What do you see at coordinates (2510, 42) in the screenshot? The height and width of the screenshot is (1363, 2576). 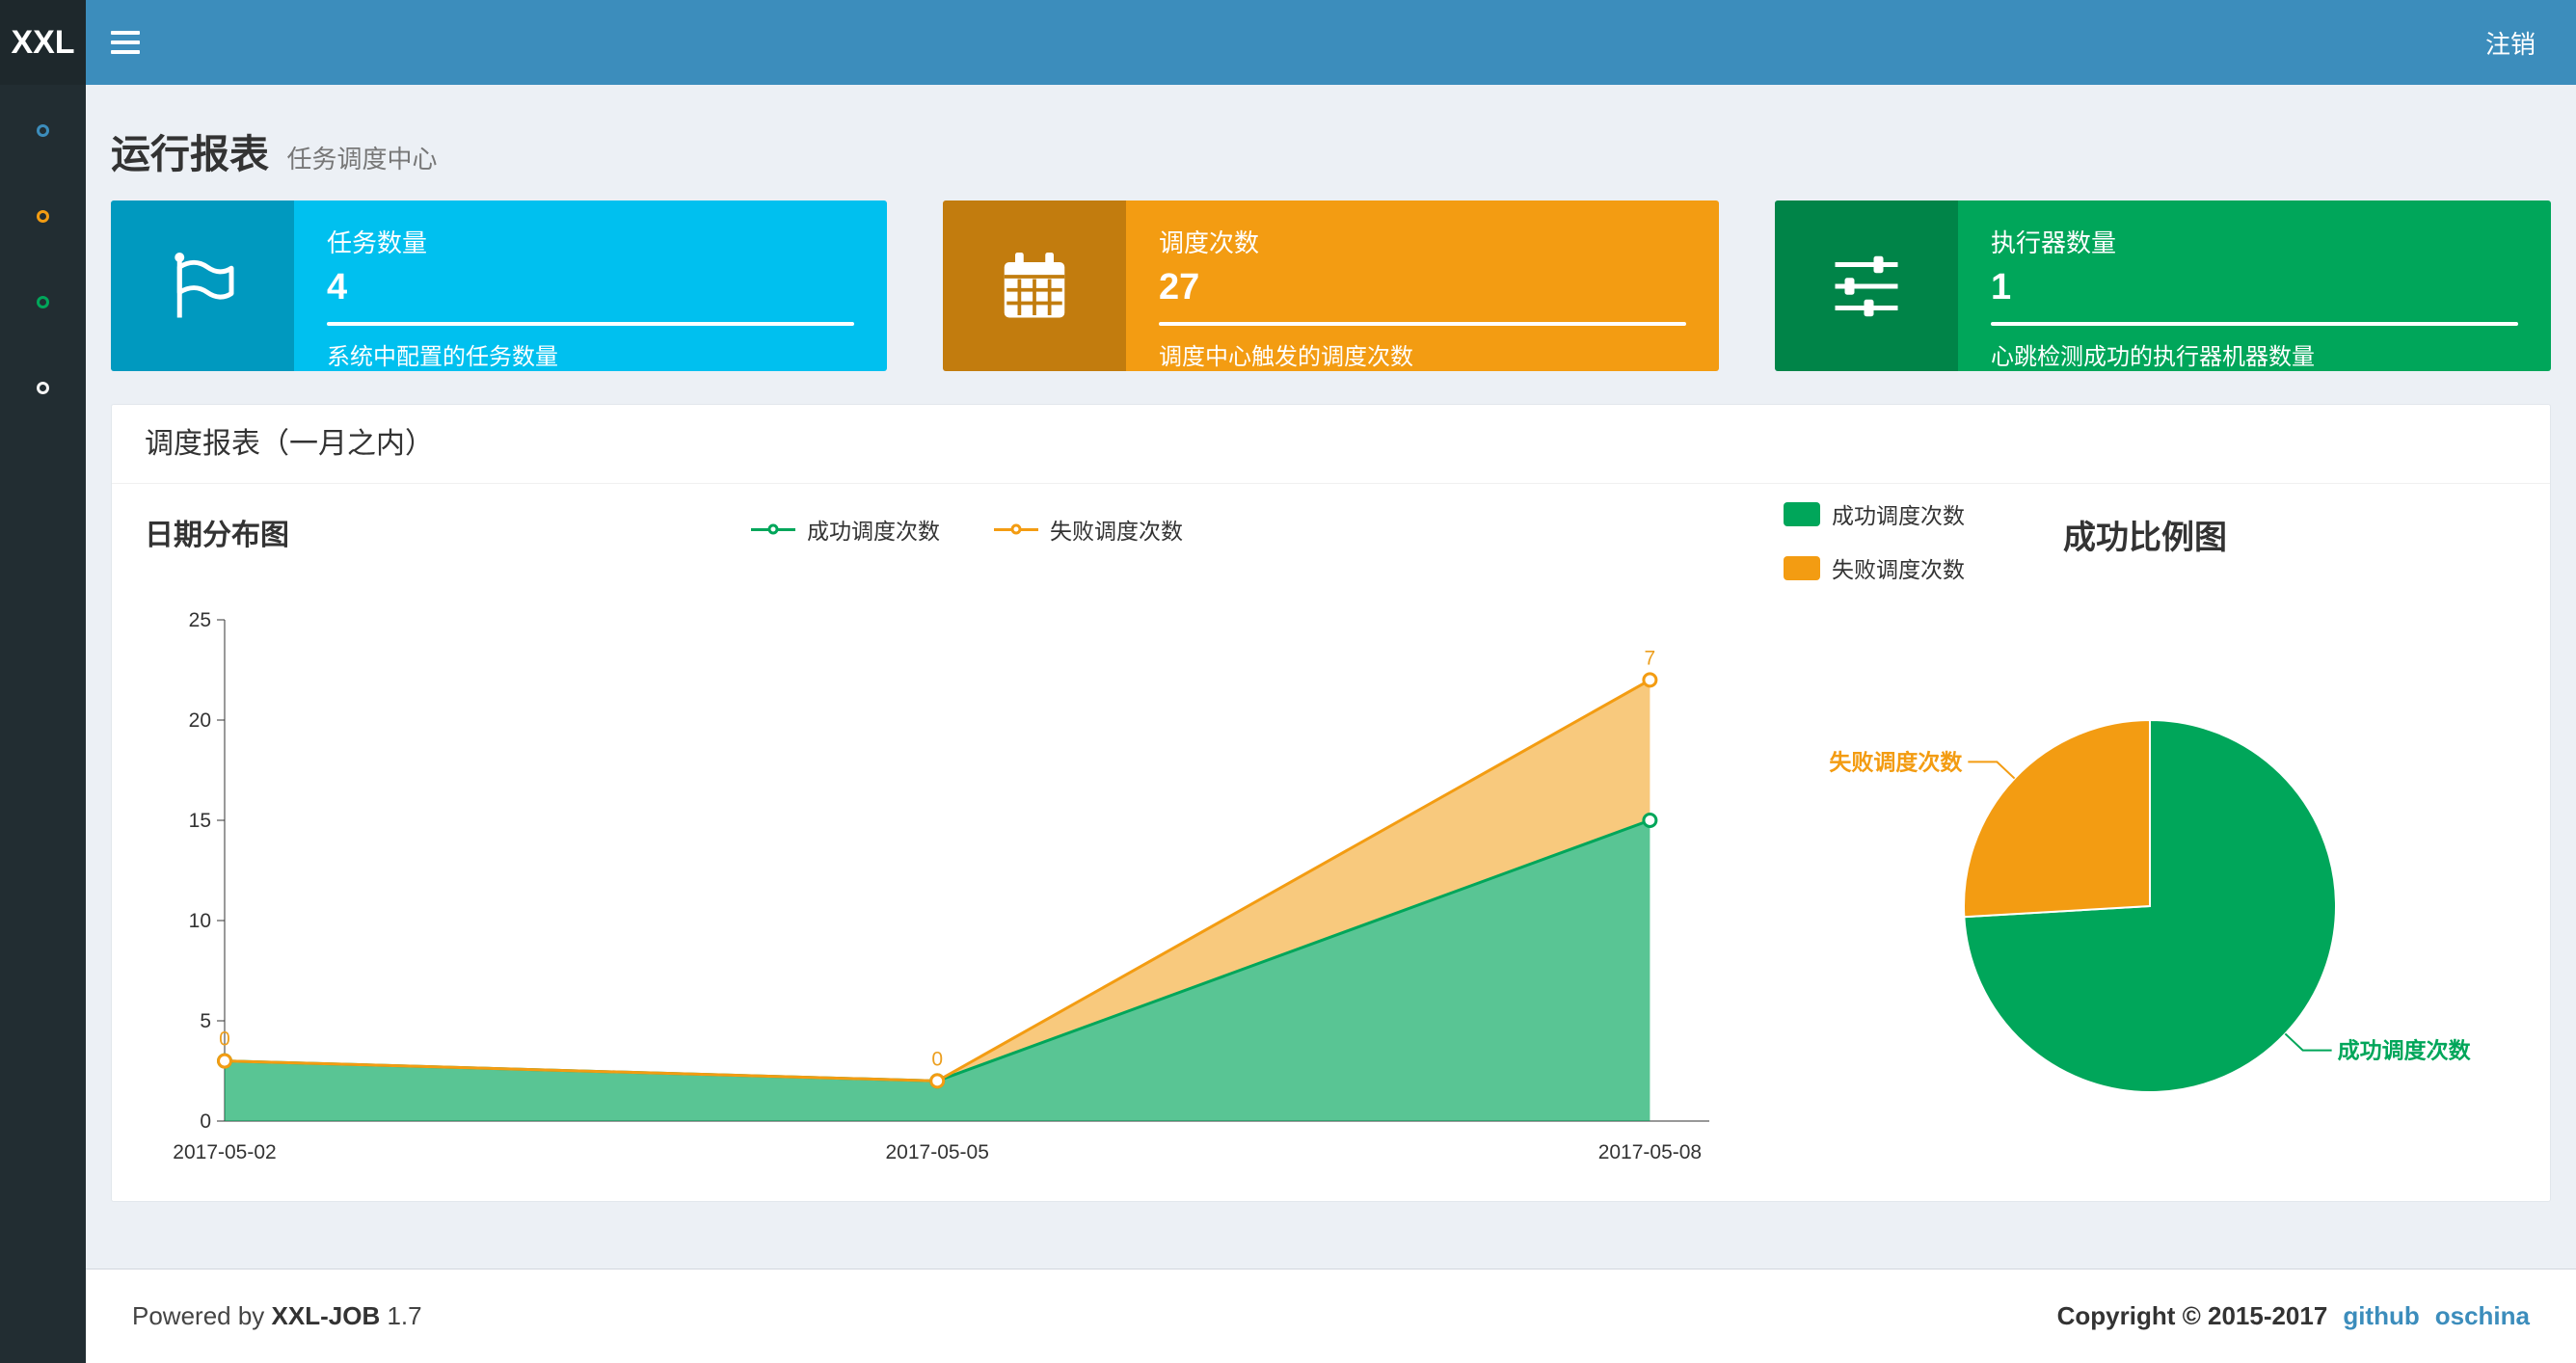 I see `logout-link: 注销` at bounding box center [2510, 42].